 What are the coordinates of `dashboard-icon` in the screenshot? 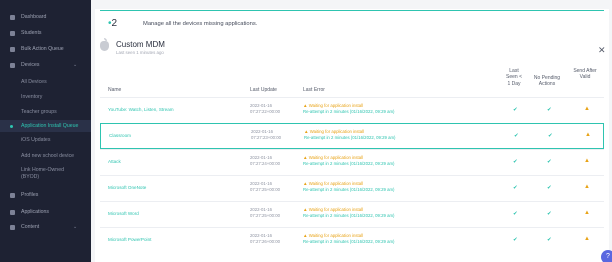 It's located at (12, 17).